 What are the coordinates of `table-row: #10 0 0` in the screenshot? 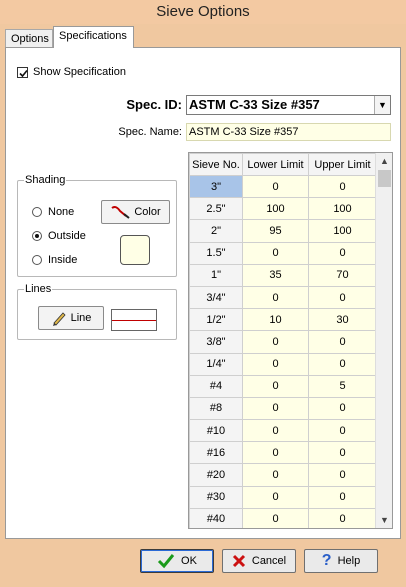 It's located at (283, 431).